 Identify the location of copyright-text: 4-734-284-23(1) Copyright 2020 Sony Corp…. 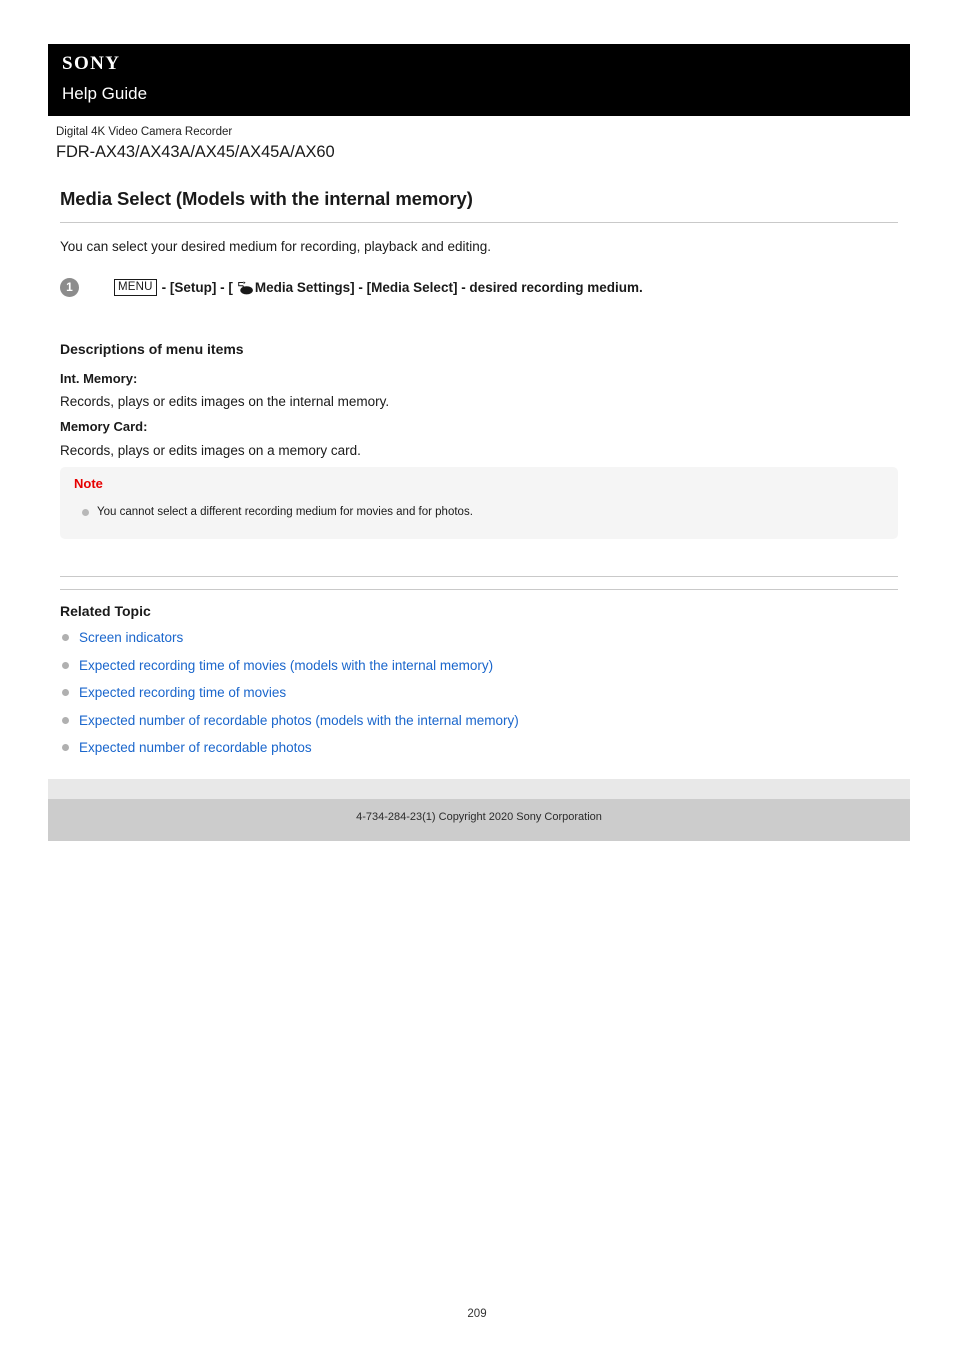
(479, 817).